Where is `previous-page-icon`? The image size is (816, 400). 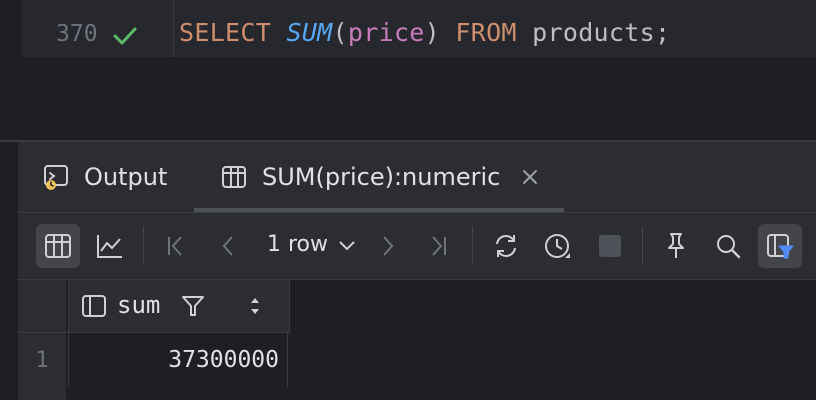 previous-page-icon is located at coordinates (227, 246).